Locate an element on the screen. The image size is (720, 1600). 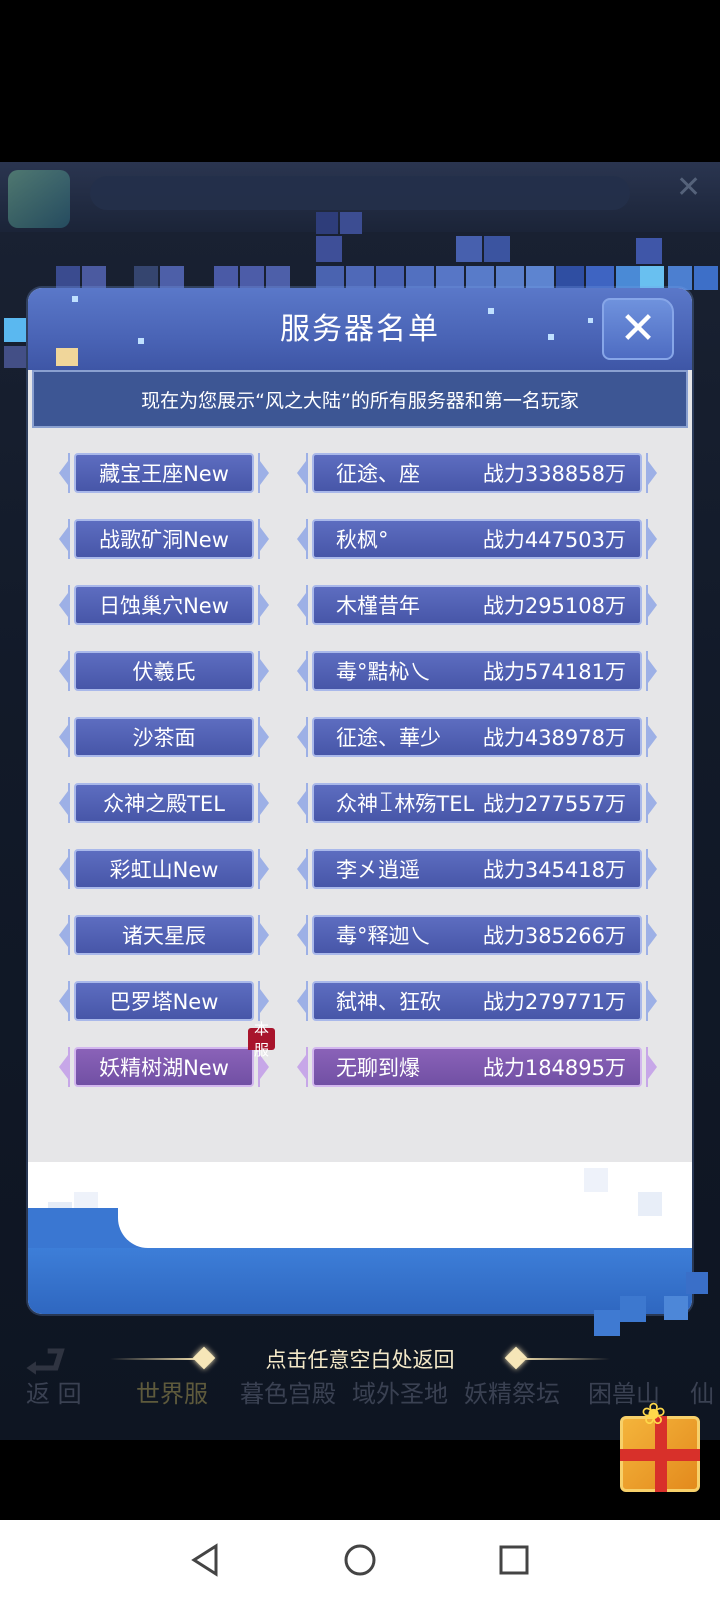
player-power: 战力438978万 is located at coordinates (554, 738).